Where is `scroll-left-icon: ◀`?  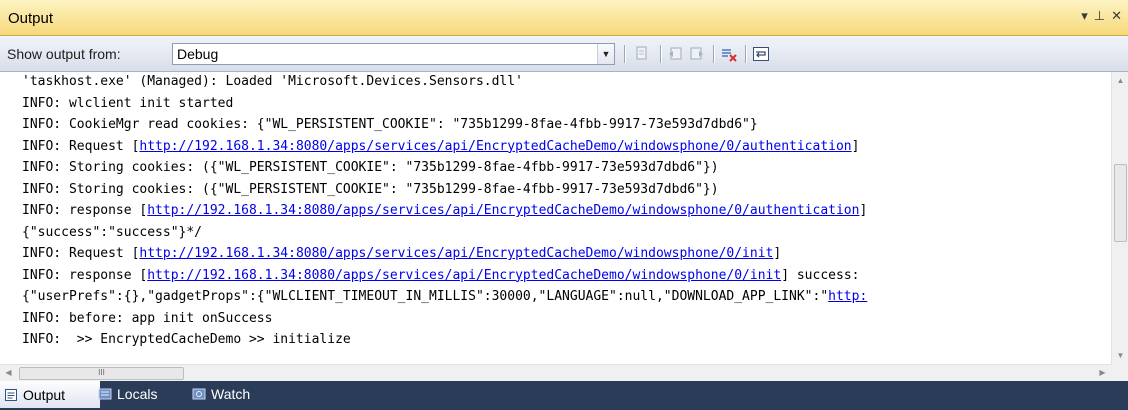 scroll-left-icon: ◀ is located at coordinates (8, 373).